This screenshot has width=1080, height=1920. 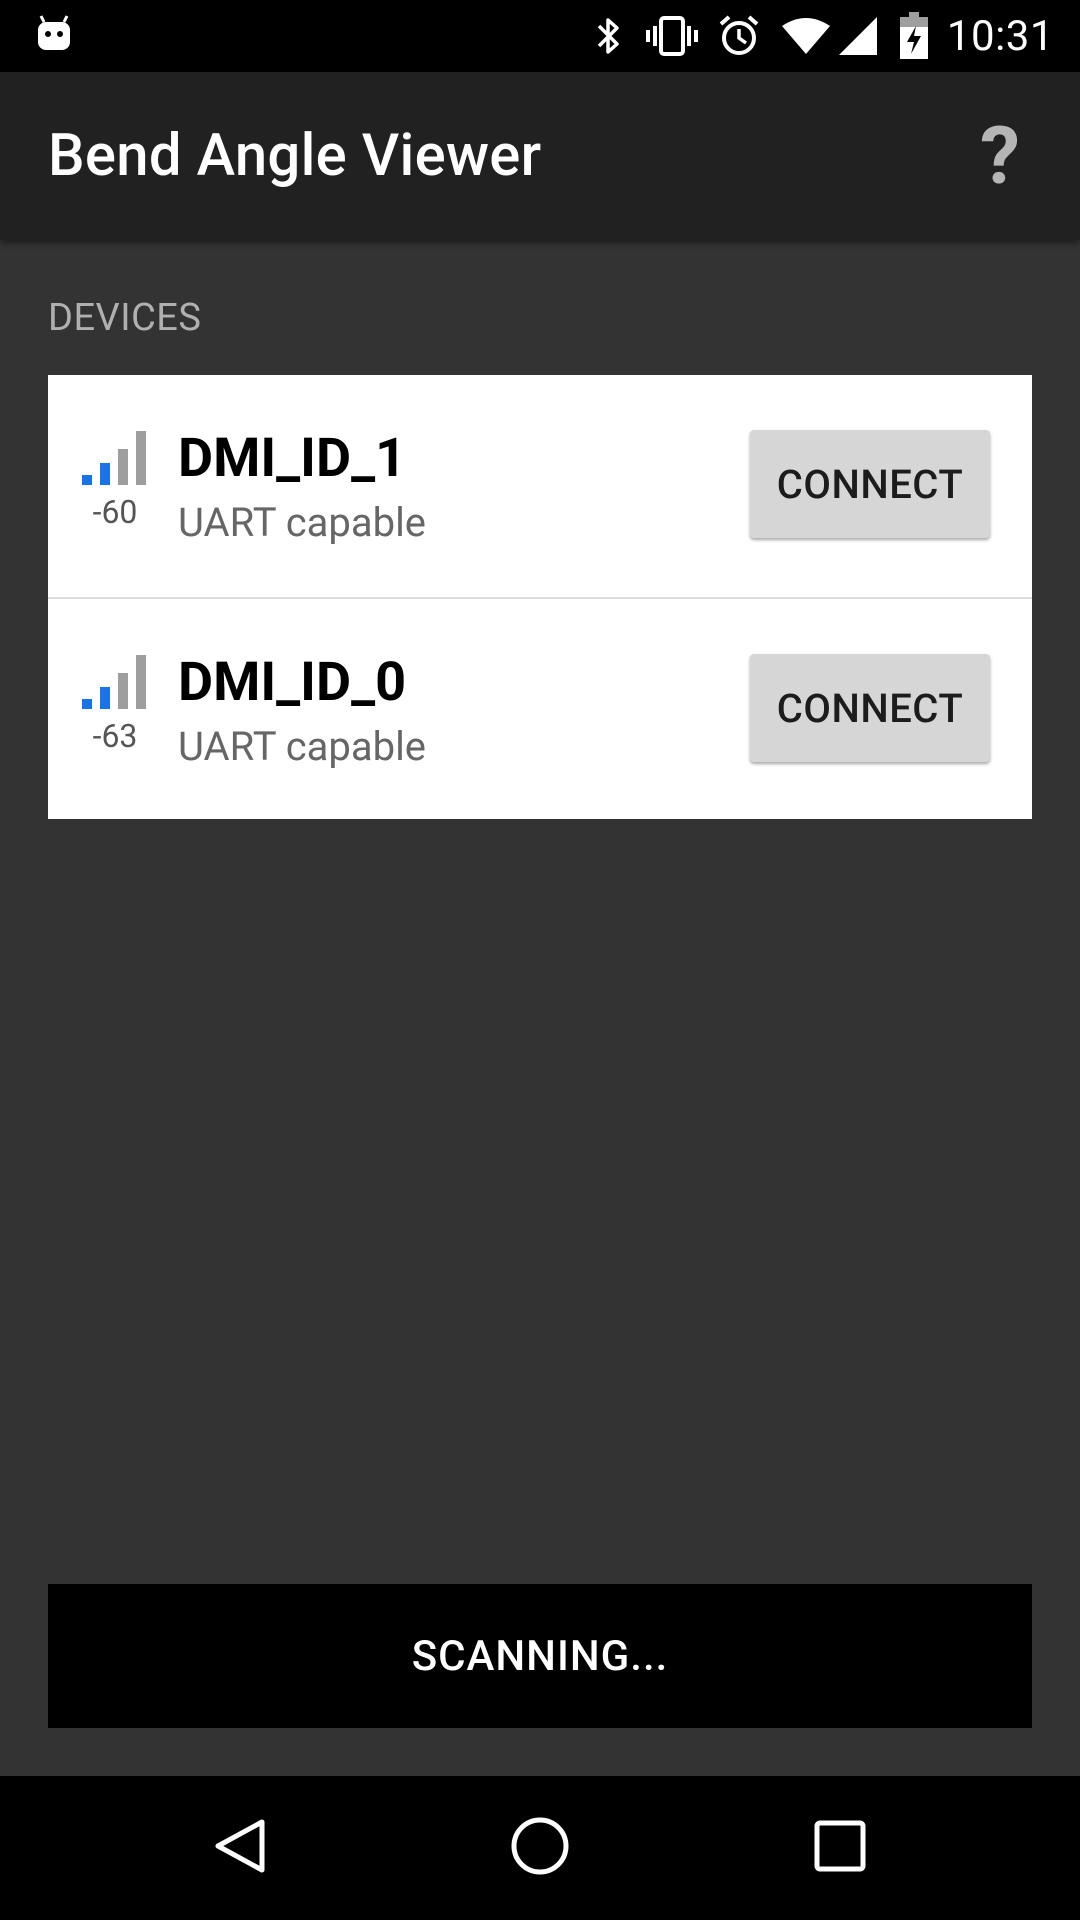 What do you see at coordinates (1000, 36) in the screenshot?
I see `status-time: 10:31` at bounding box center [1000, 36].